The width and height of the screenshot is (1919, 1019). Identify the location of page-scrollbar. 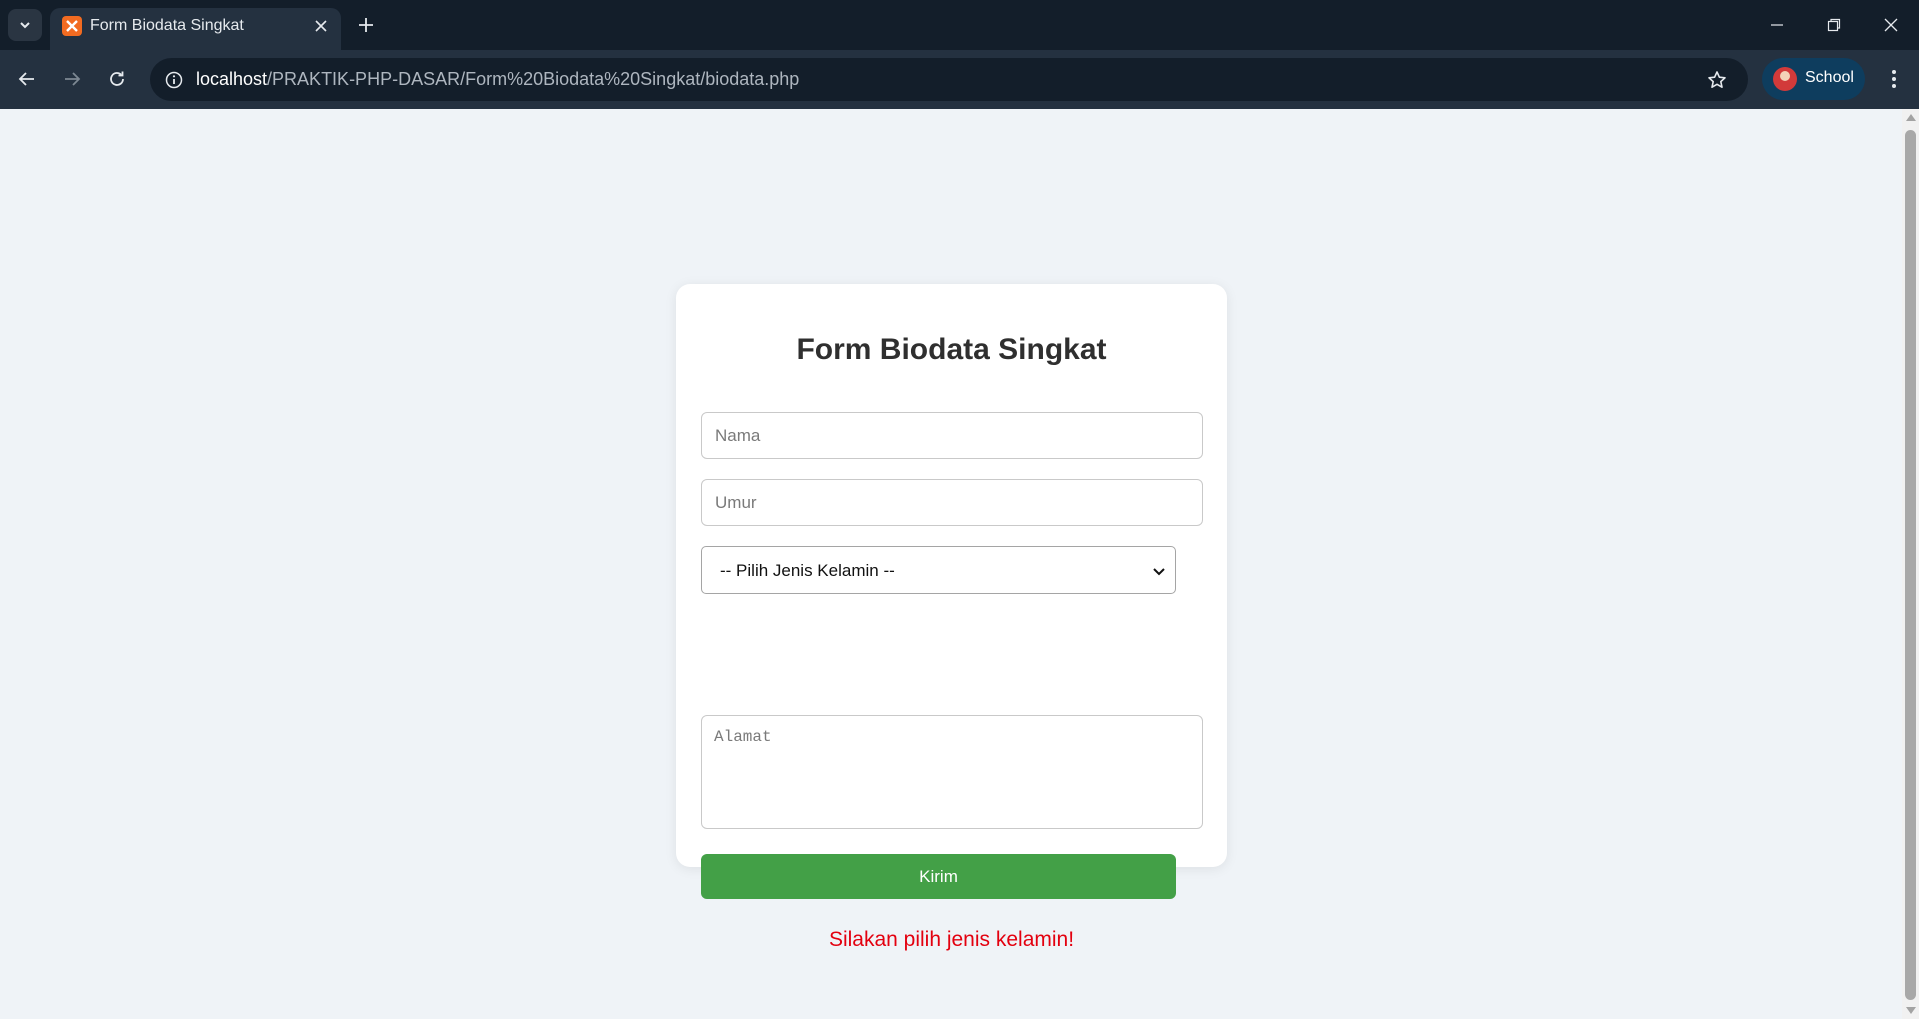
(1910, 564).